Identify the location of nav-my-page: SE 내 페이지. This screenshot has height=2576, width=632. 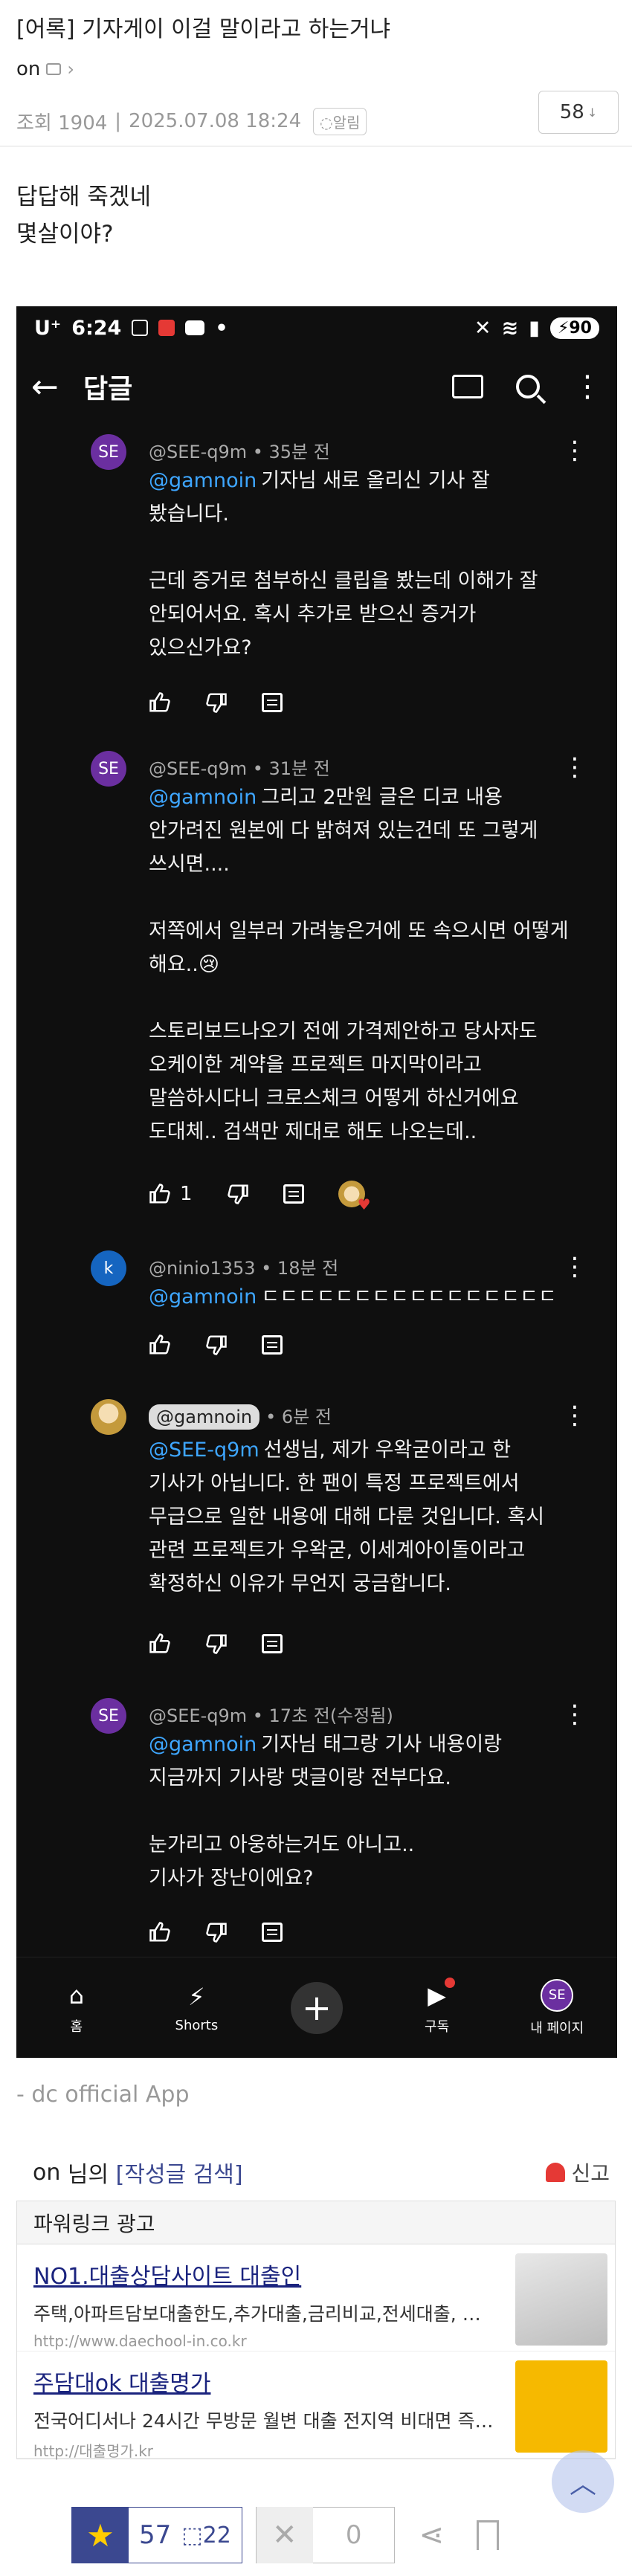
(557, 2007).